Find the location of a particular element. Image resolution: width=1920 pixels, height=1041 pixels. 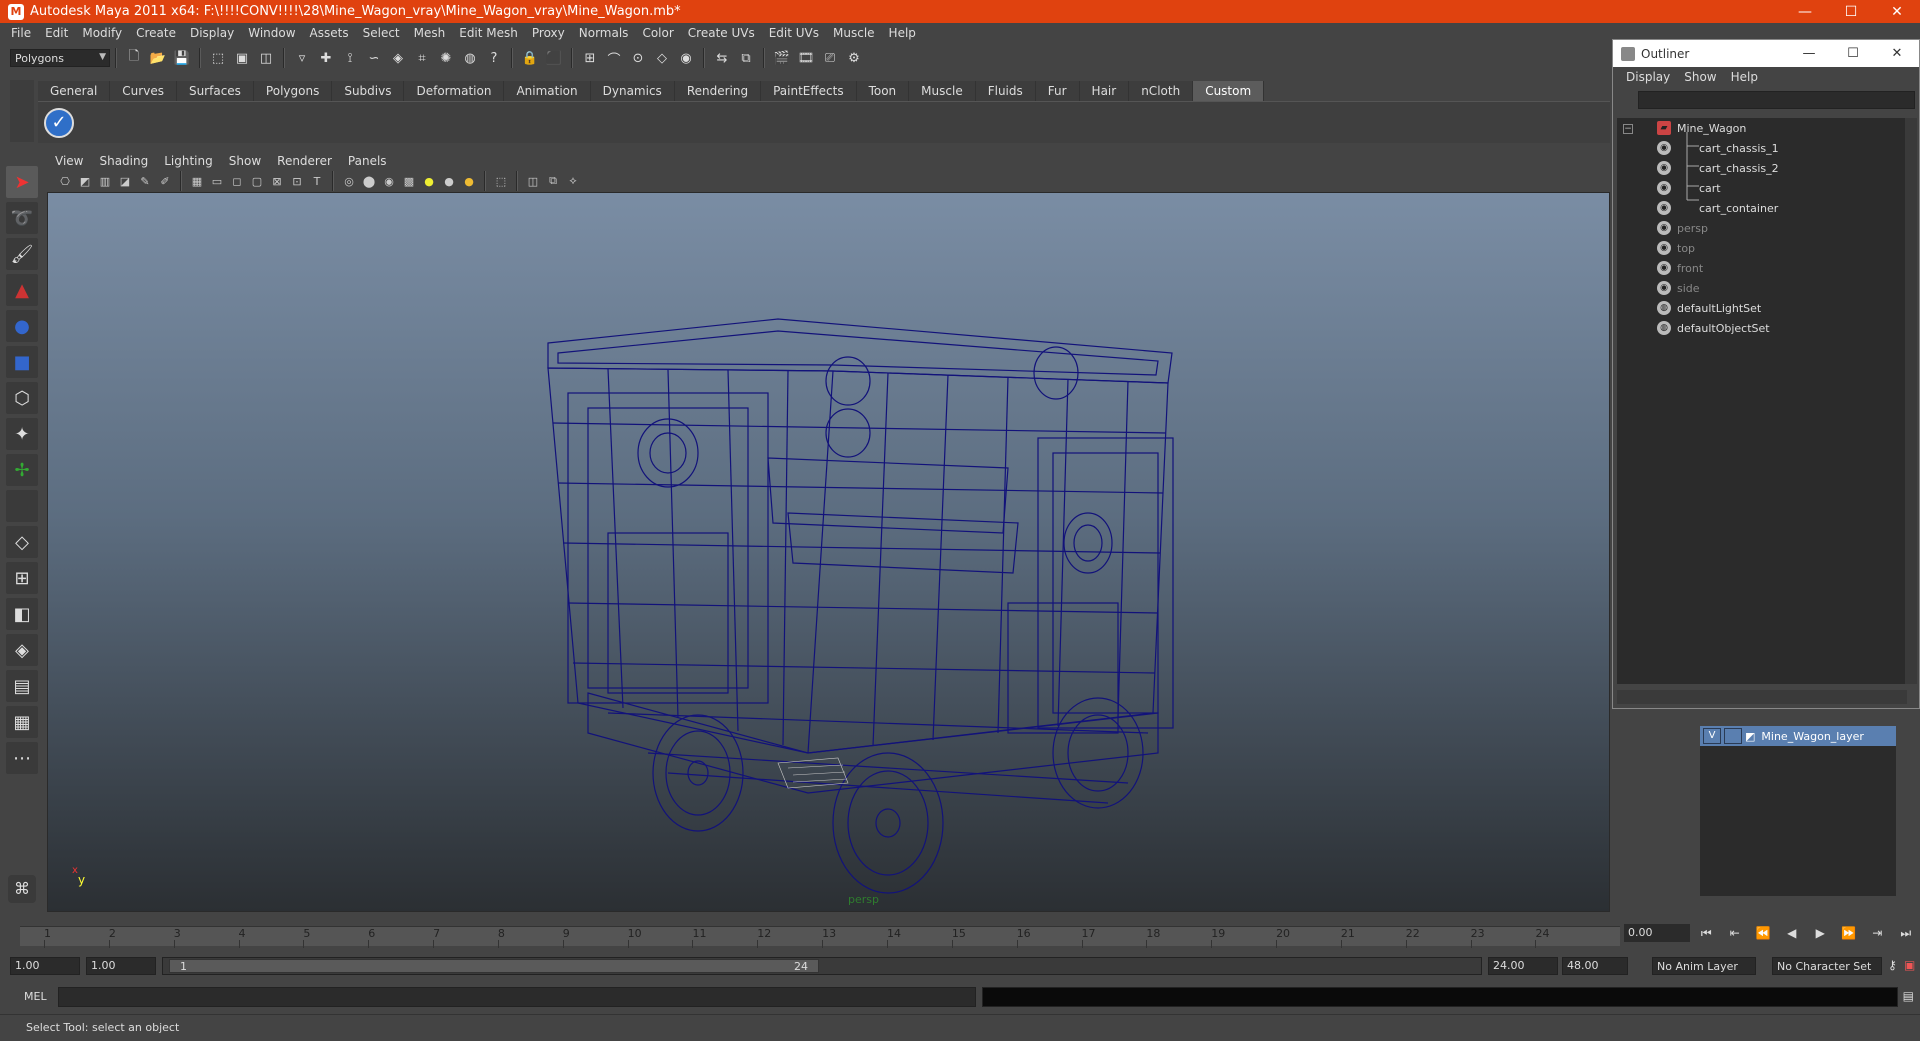

close-button: ✕ is located at coordinates (1897, 11).